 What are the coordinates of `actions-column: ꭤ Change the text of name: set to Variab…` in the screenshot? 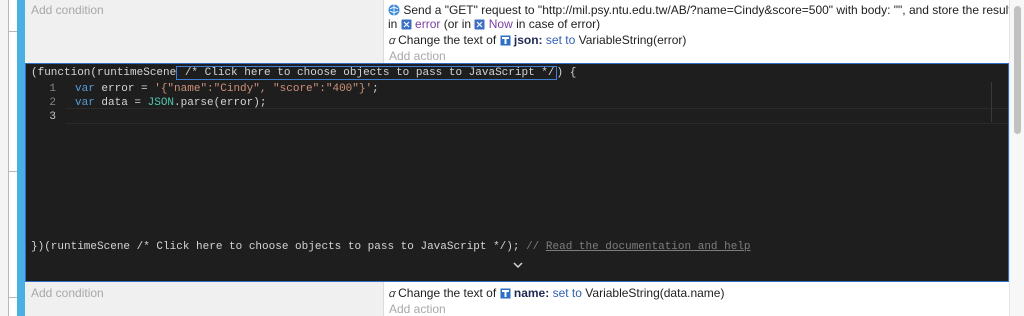 It's located at (697, 299).